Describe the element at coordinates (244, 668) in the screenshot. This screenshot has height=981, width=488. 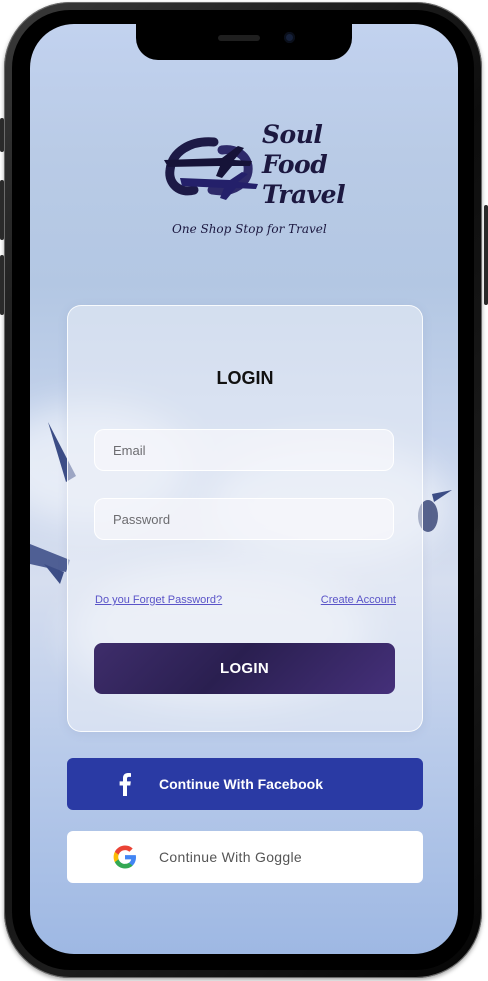
I see `login-button: LOGIN` at that location.